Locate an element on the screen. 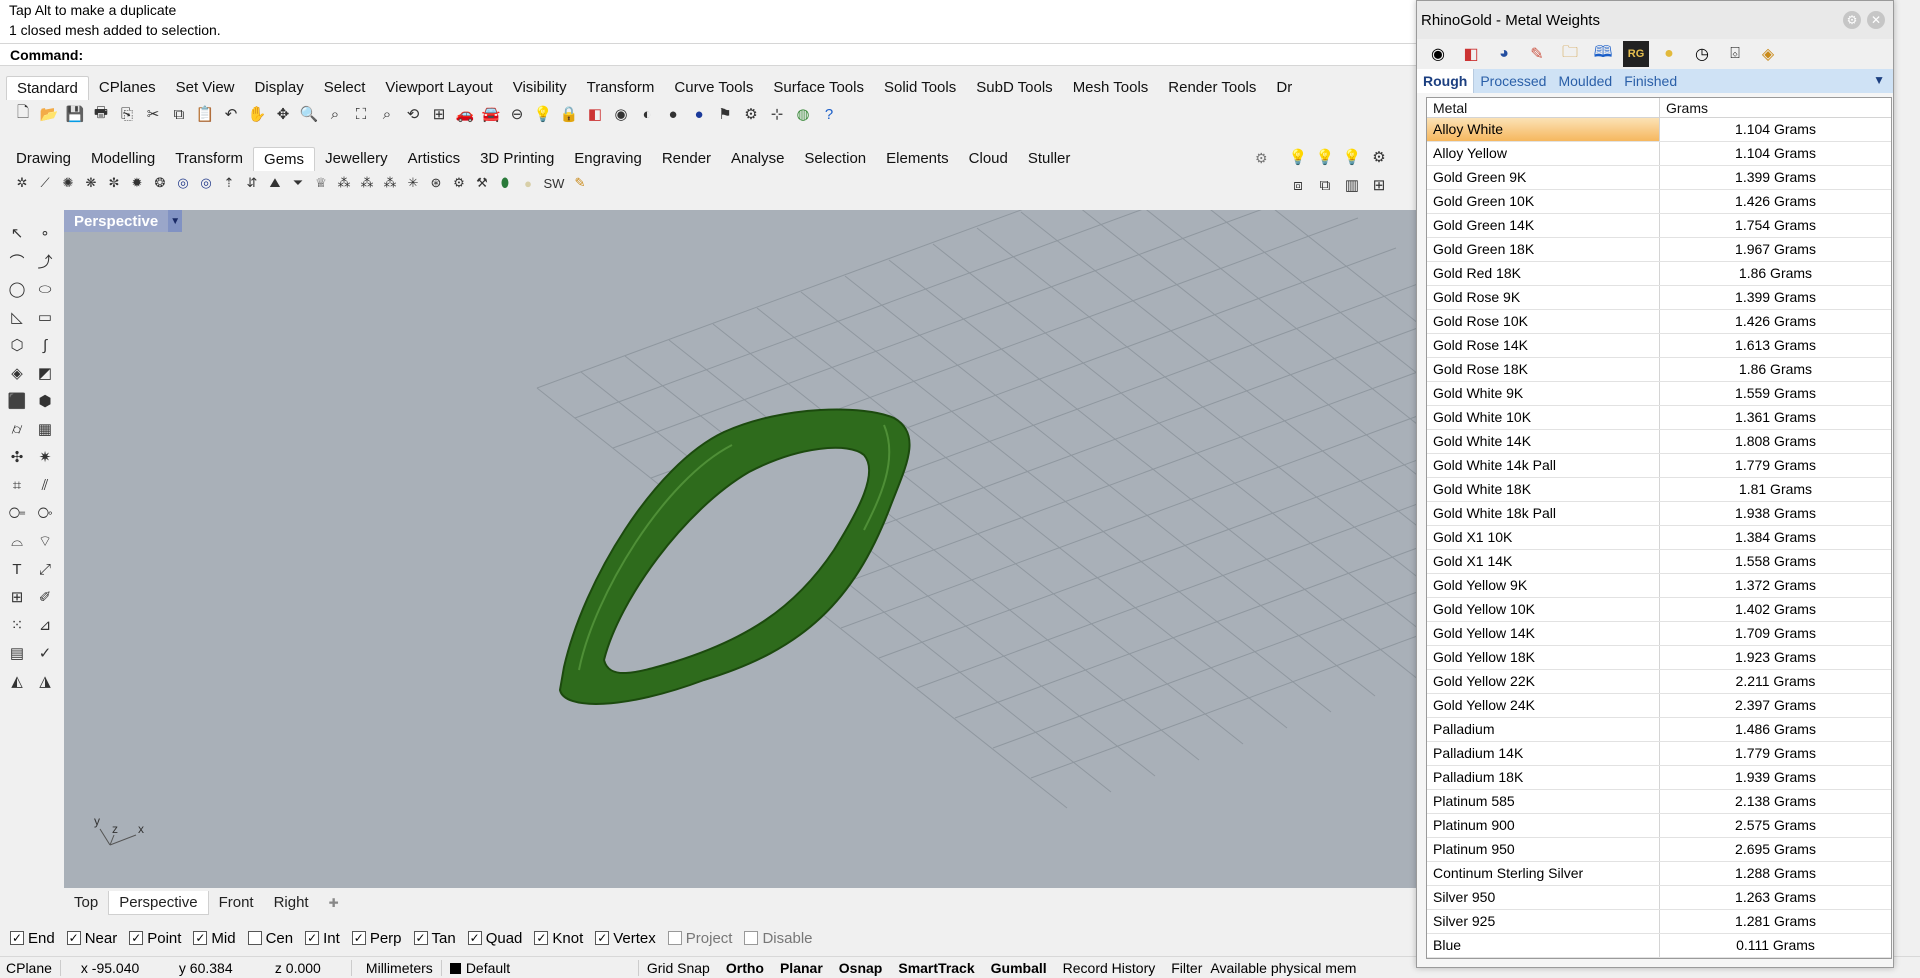 This screenshot has width=1920, height=978. table-row: Gold Yellow 22K 2.211 Grams is located at coordinates (1659, 682).